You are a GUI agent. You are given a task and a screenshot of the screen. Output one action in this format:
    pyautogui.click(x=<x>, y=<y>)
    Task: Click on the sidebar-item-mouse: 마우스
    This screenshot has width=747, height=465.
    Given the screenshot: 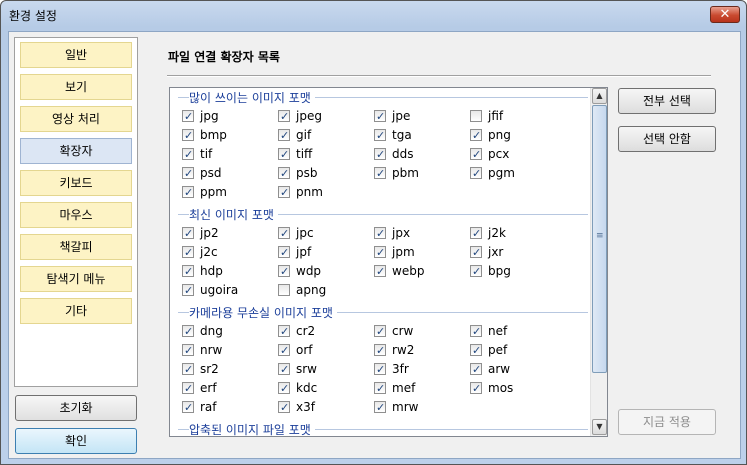 What is the action you would take?
    pyautogui.click(x=76, y=215)
    